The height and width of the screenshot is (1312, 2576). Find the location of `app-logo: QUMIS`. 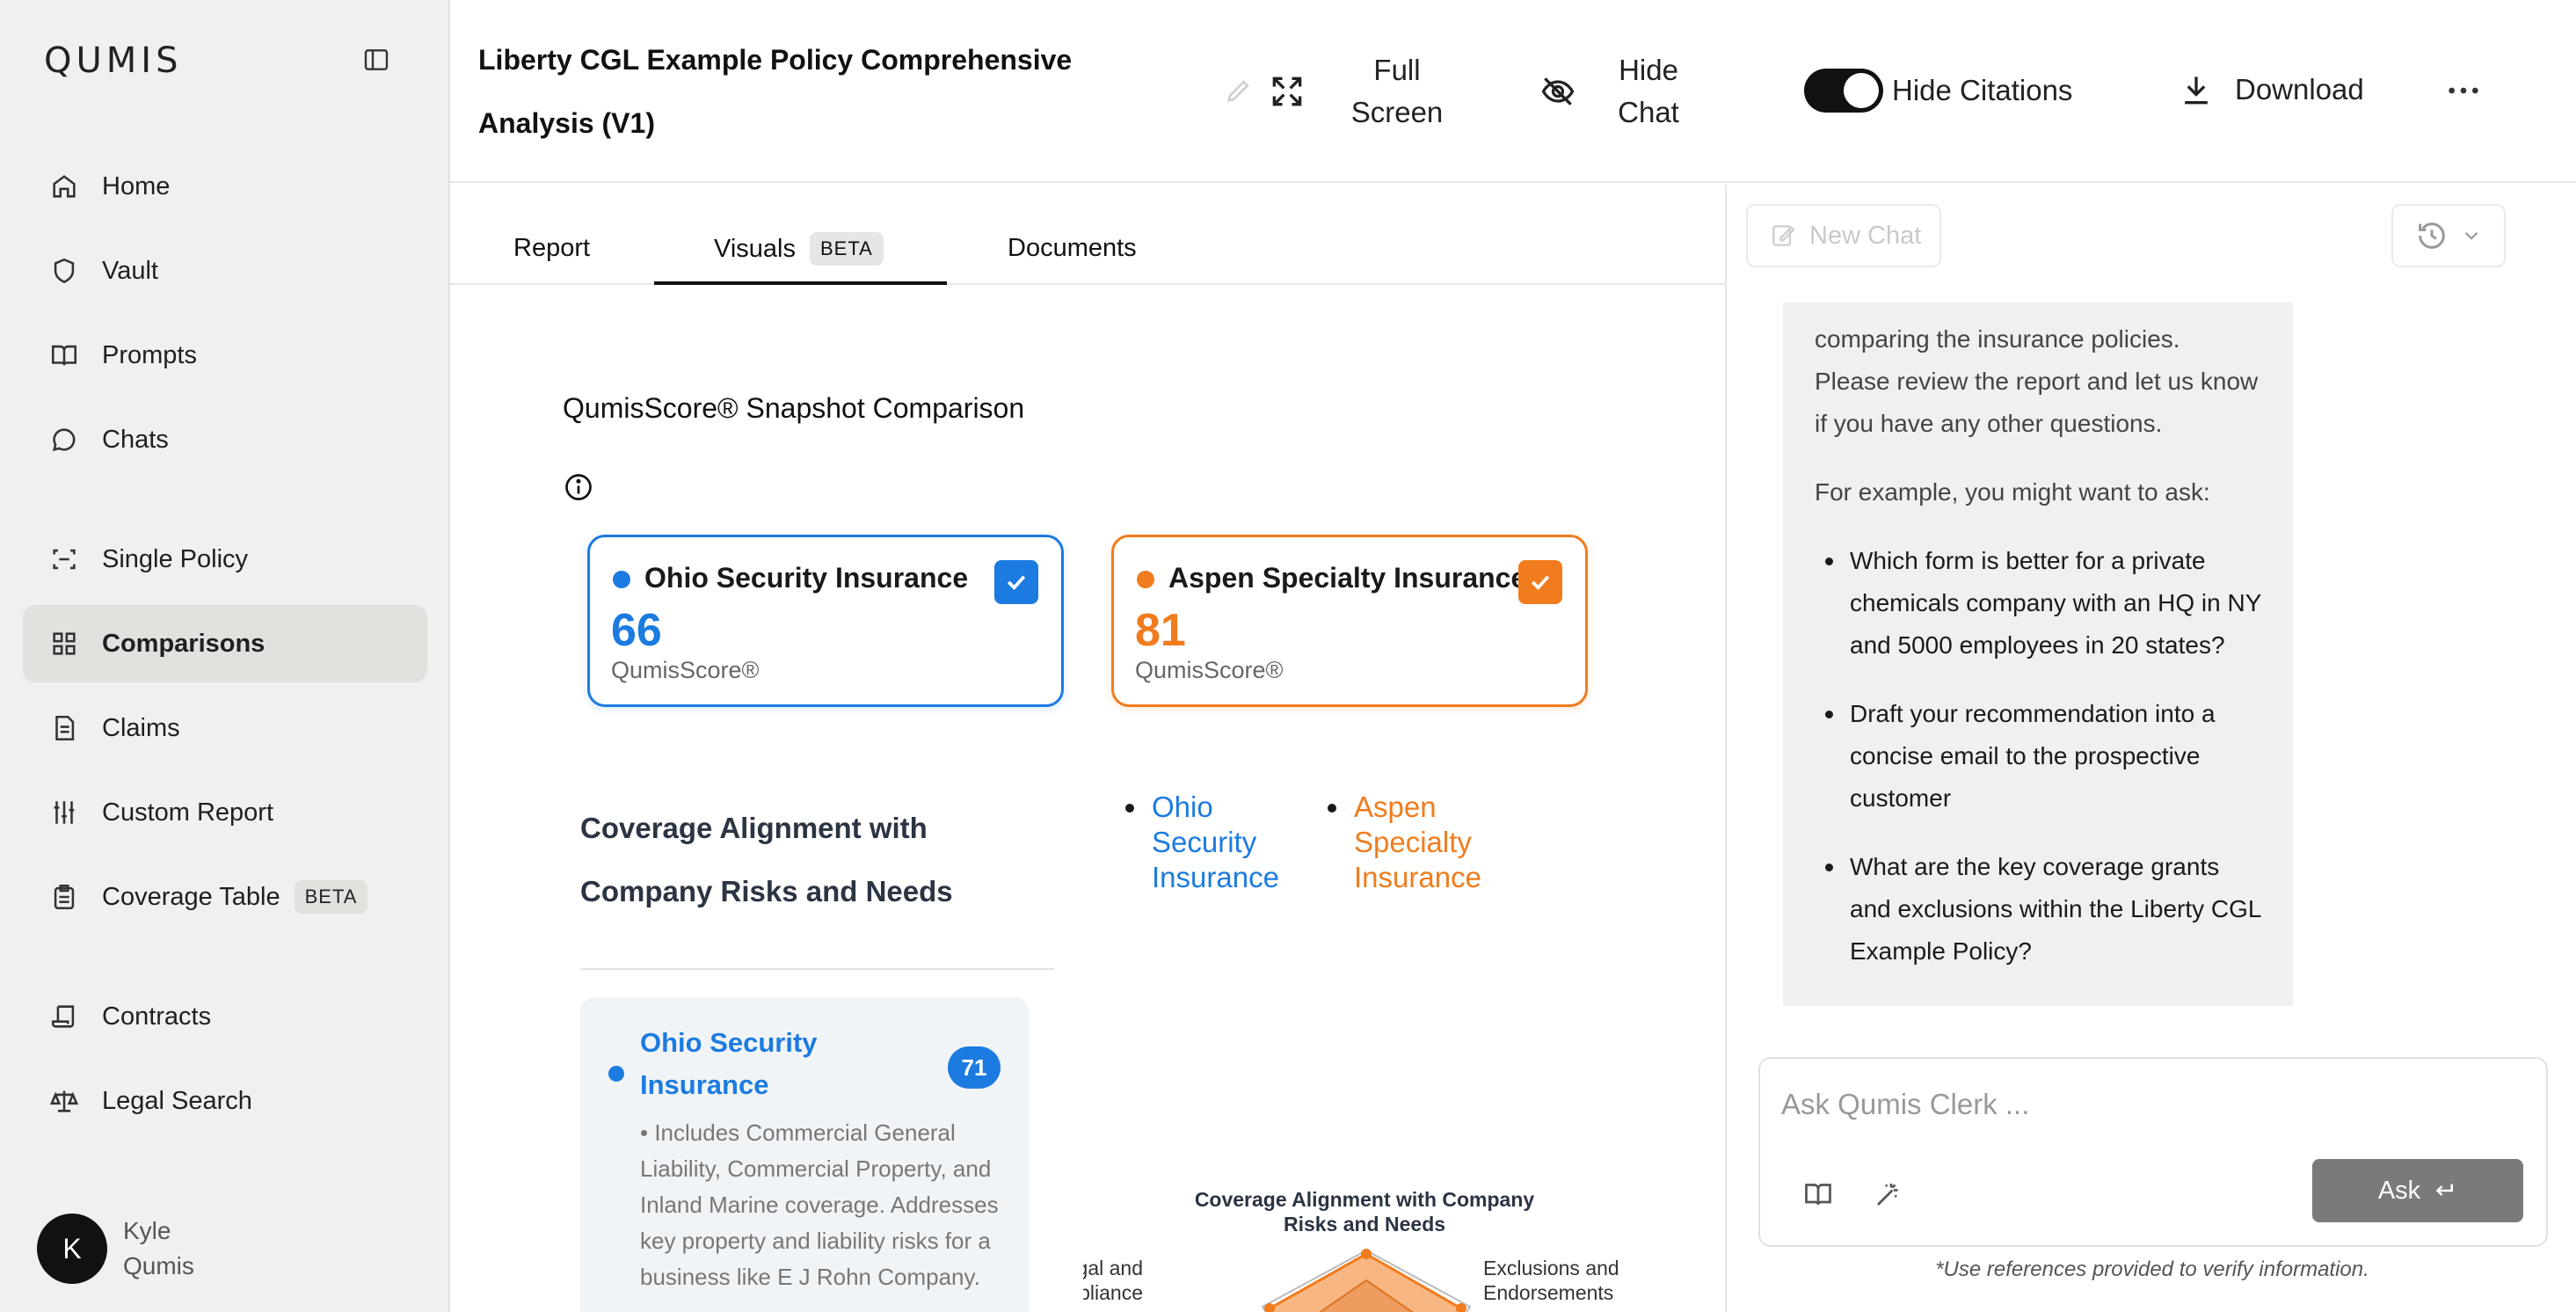

app-logo: QUMIS is located at coordinates (113, 60).